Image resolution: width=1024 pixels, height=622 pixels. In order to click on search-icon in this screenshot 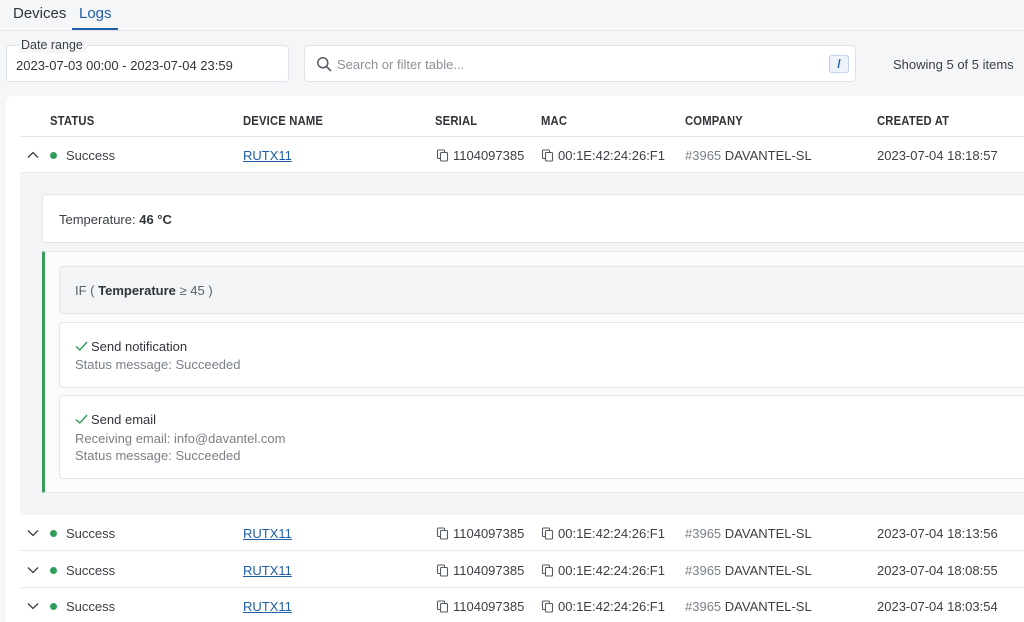, I will do `click(324, 64)`.